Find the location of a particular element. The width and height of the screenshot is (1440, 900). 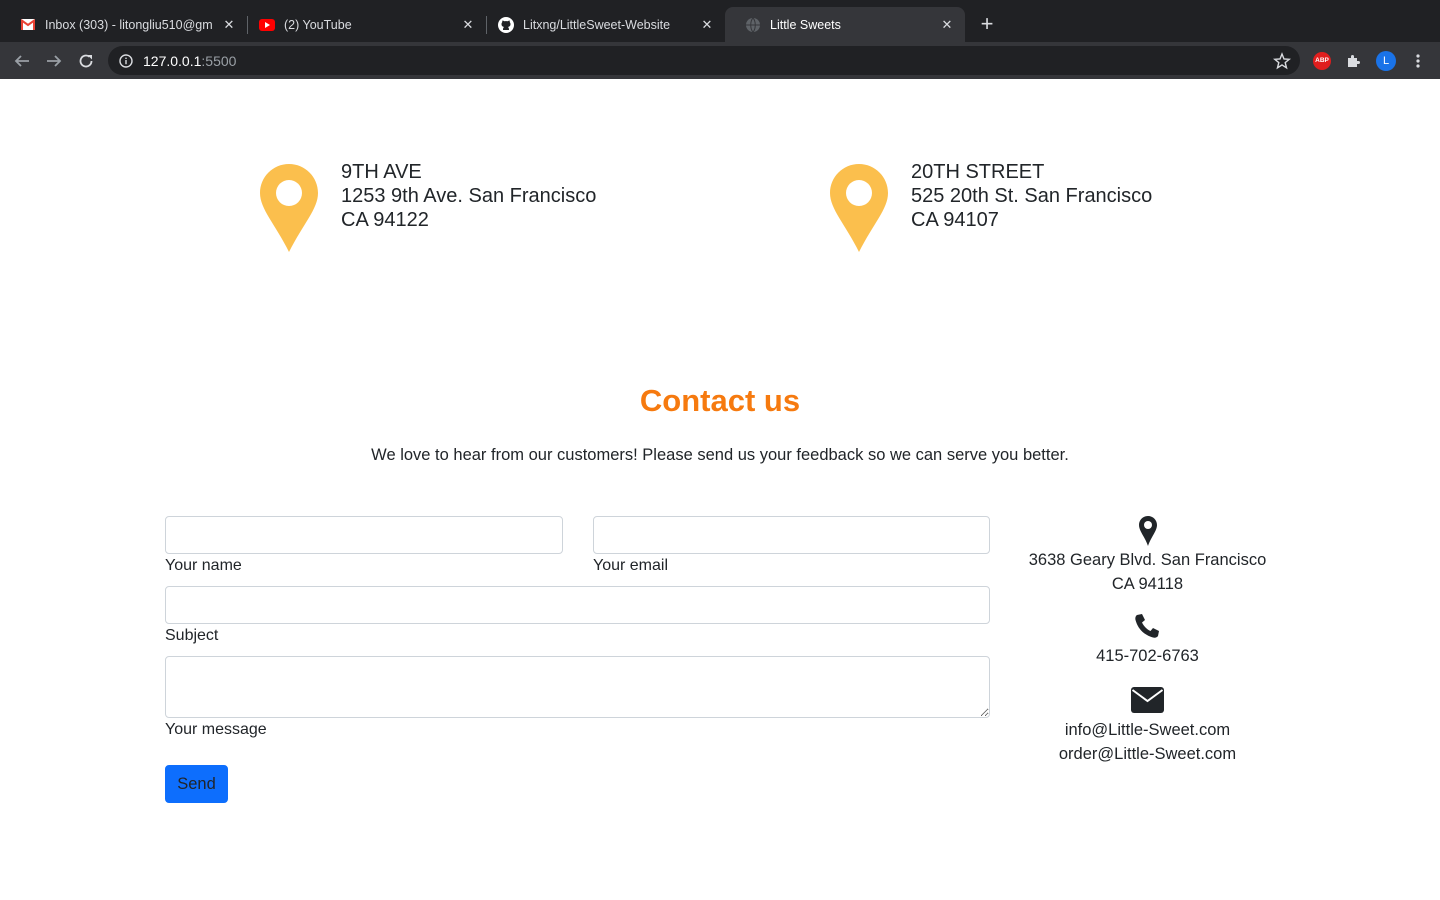

phone-icon is located at coordinates (1147, 626).